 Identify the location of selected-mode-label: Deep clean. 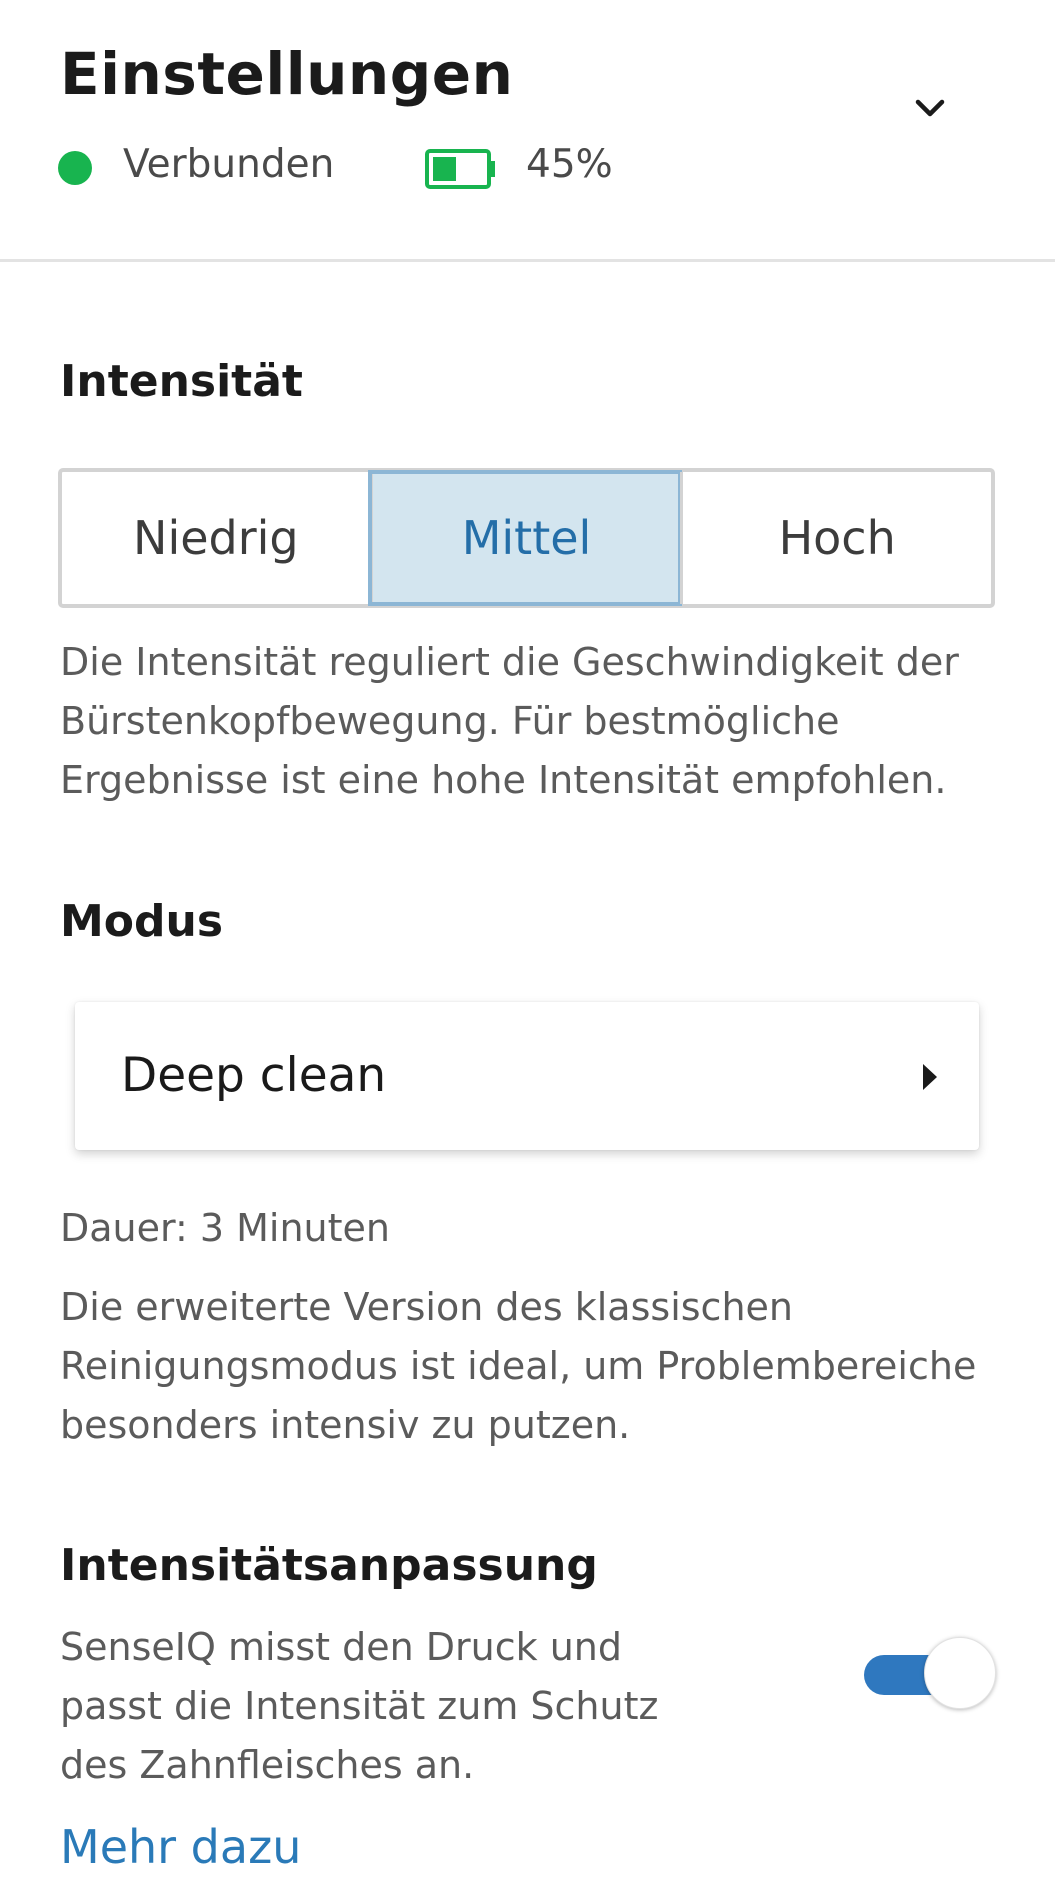
(254, 1075).